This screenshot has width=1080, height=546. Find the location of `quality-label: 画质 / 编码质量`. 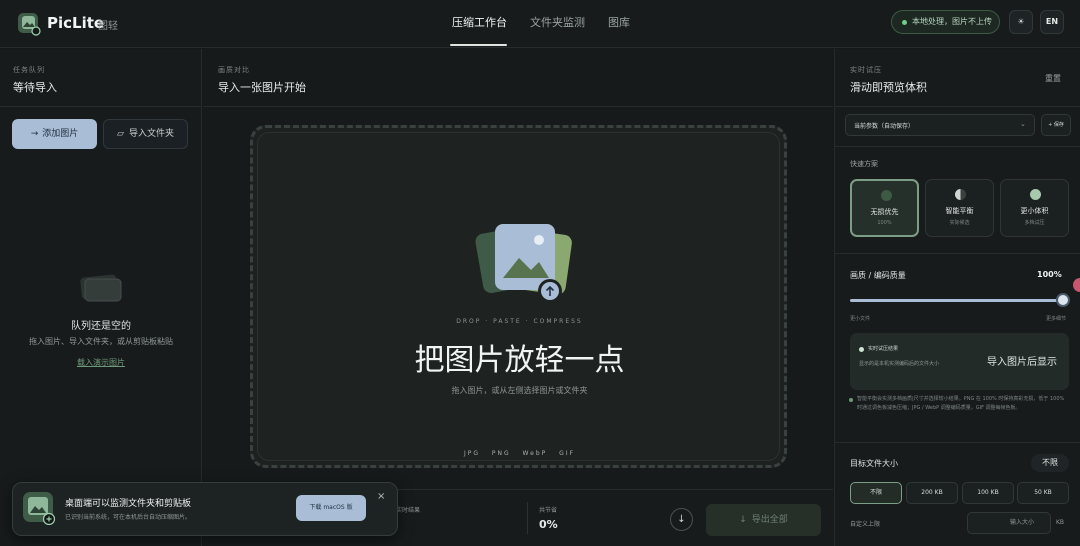

quality-label: 画质 / 编码质量 is located at coordinates (878, 275).